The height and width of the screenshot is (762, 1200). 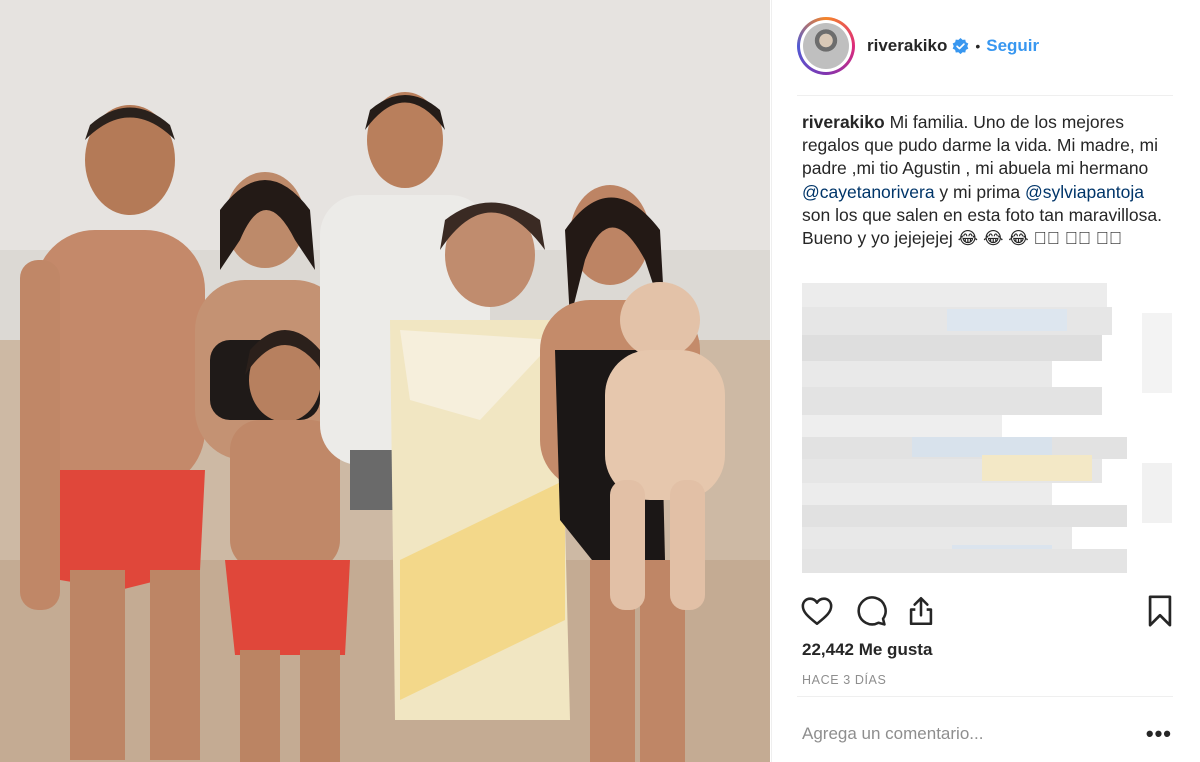 I want to click on heart-icon, so click(x=817, y=611).